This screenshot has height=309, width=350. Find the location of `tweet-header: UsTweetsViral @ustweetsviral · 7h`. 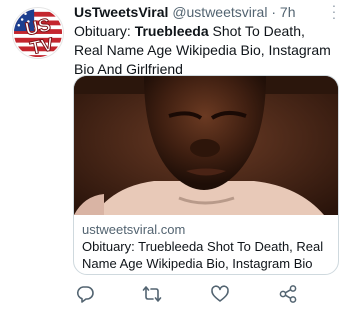

tweet-header: UsTweetsViral @ustweetsviral · 7h is located at coordinates (199, 12).